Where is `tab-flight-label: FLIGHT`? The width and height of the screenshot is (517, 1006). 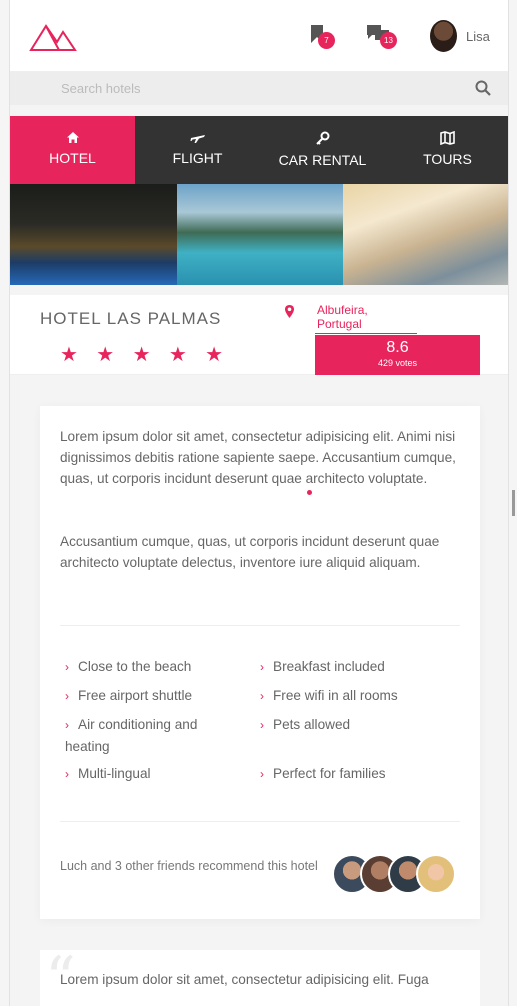 tab-flight-label: FLIGHT is located at coordinates (197, 158).